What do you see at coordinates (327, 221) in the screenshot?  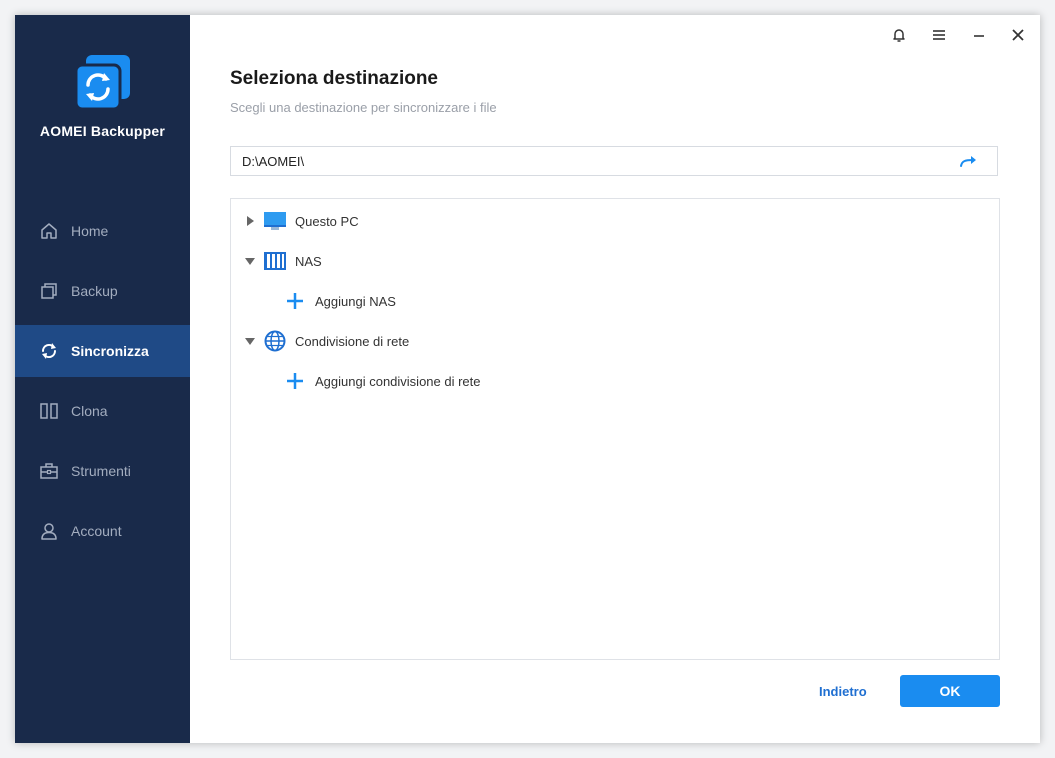 I see `tree-item-label: Questo PC` at bounding box center [327, 221].